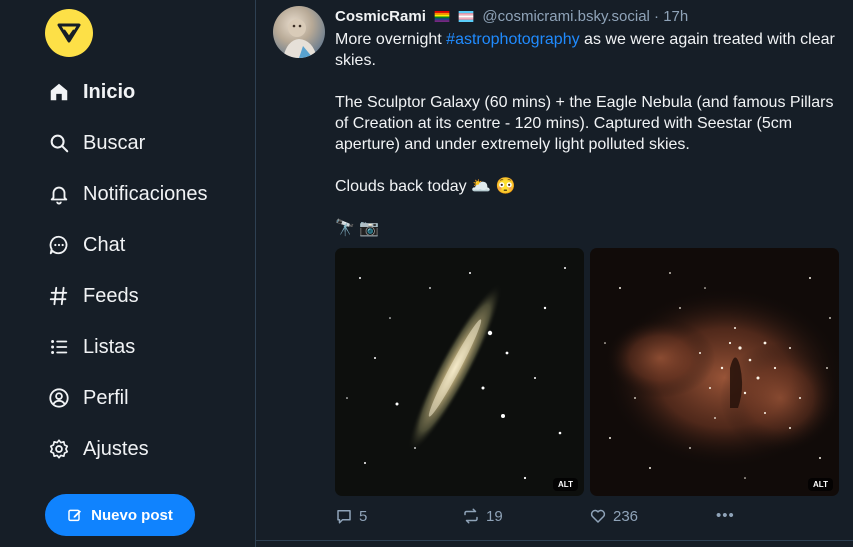 The image size is (853, 547). I want to click on app-logo, so click(69, 33).